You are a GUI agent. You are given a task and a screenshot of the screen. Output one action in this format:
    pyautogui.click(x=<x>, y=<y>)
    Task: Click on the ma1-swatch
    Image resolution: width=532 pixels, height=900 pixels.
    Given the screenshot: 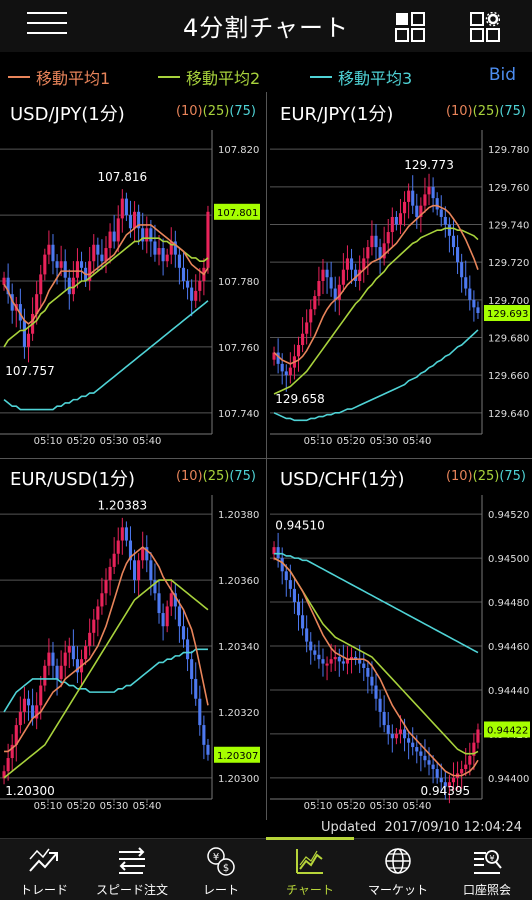 What is the action you would take?
    pyautogui.click(x=19, y=77)
    